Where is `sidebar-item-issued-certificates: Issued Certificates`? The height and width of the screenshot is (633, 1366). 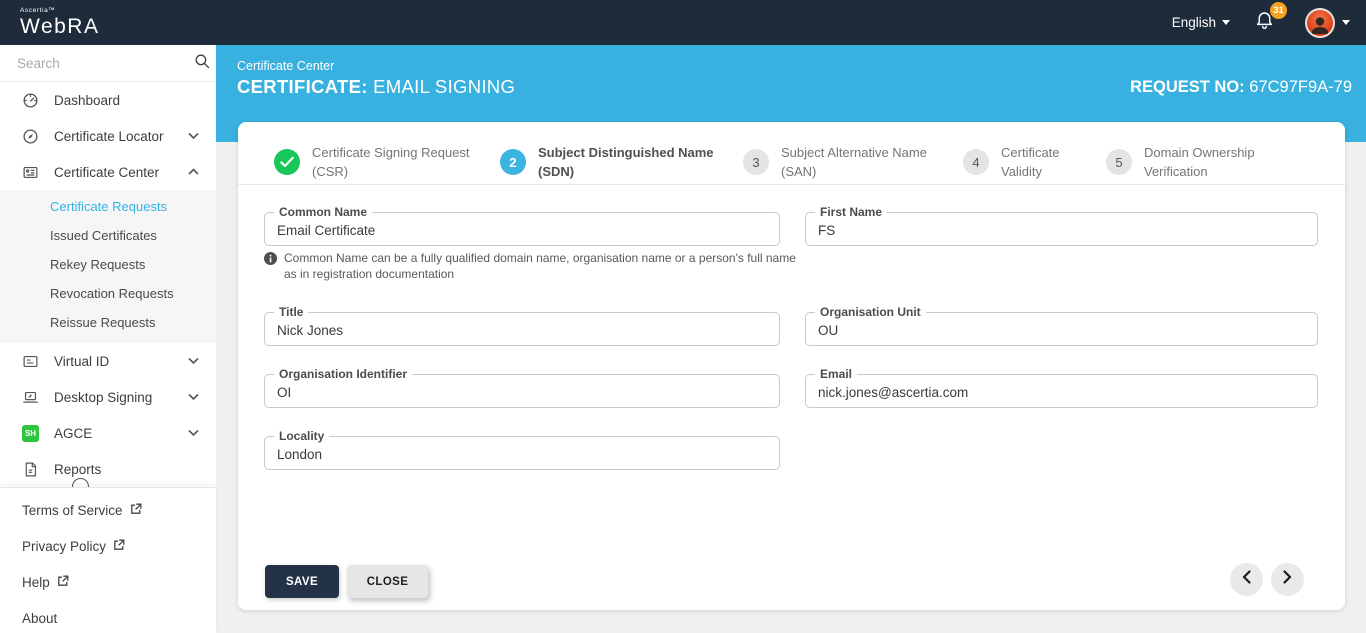 sidebar-item-issued-certificates: Issued Certificates is located at coordinates (108, 235).